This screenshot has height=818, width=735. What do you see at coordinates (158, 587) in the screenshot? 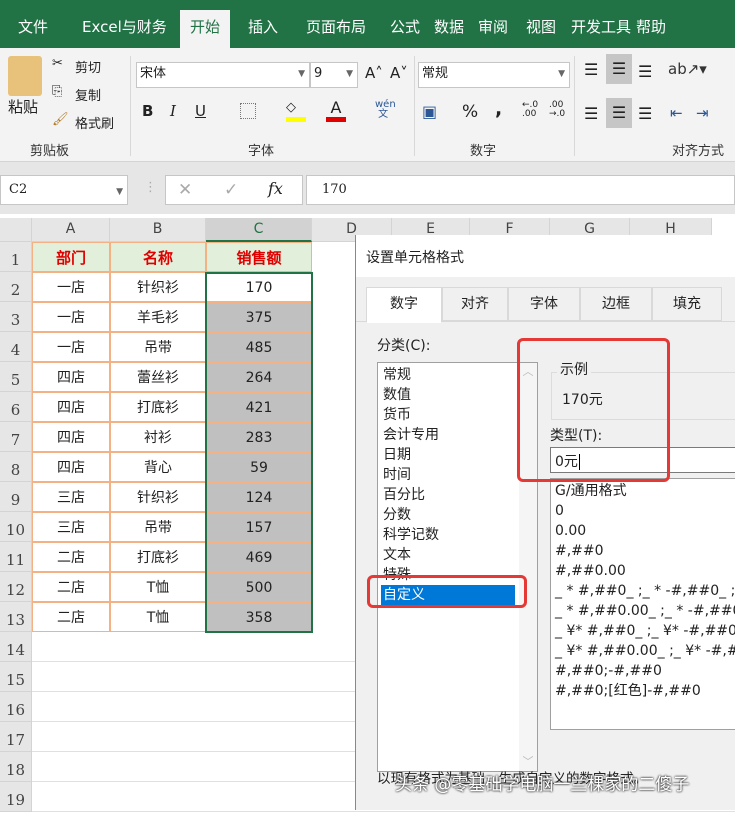
I see `table-cell: T恤` at bounding box center [158, 587].